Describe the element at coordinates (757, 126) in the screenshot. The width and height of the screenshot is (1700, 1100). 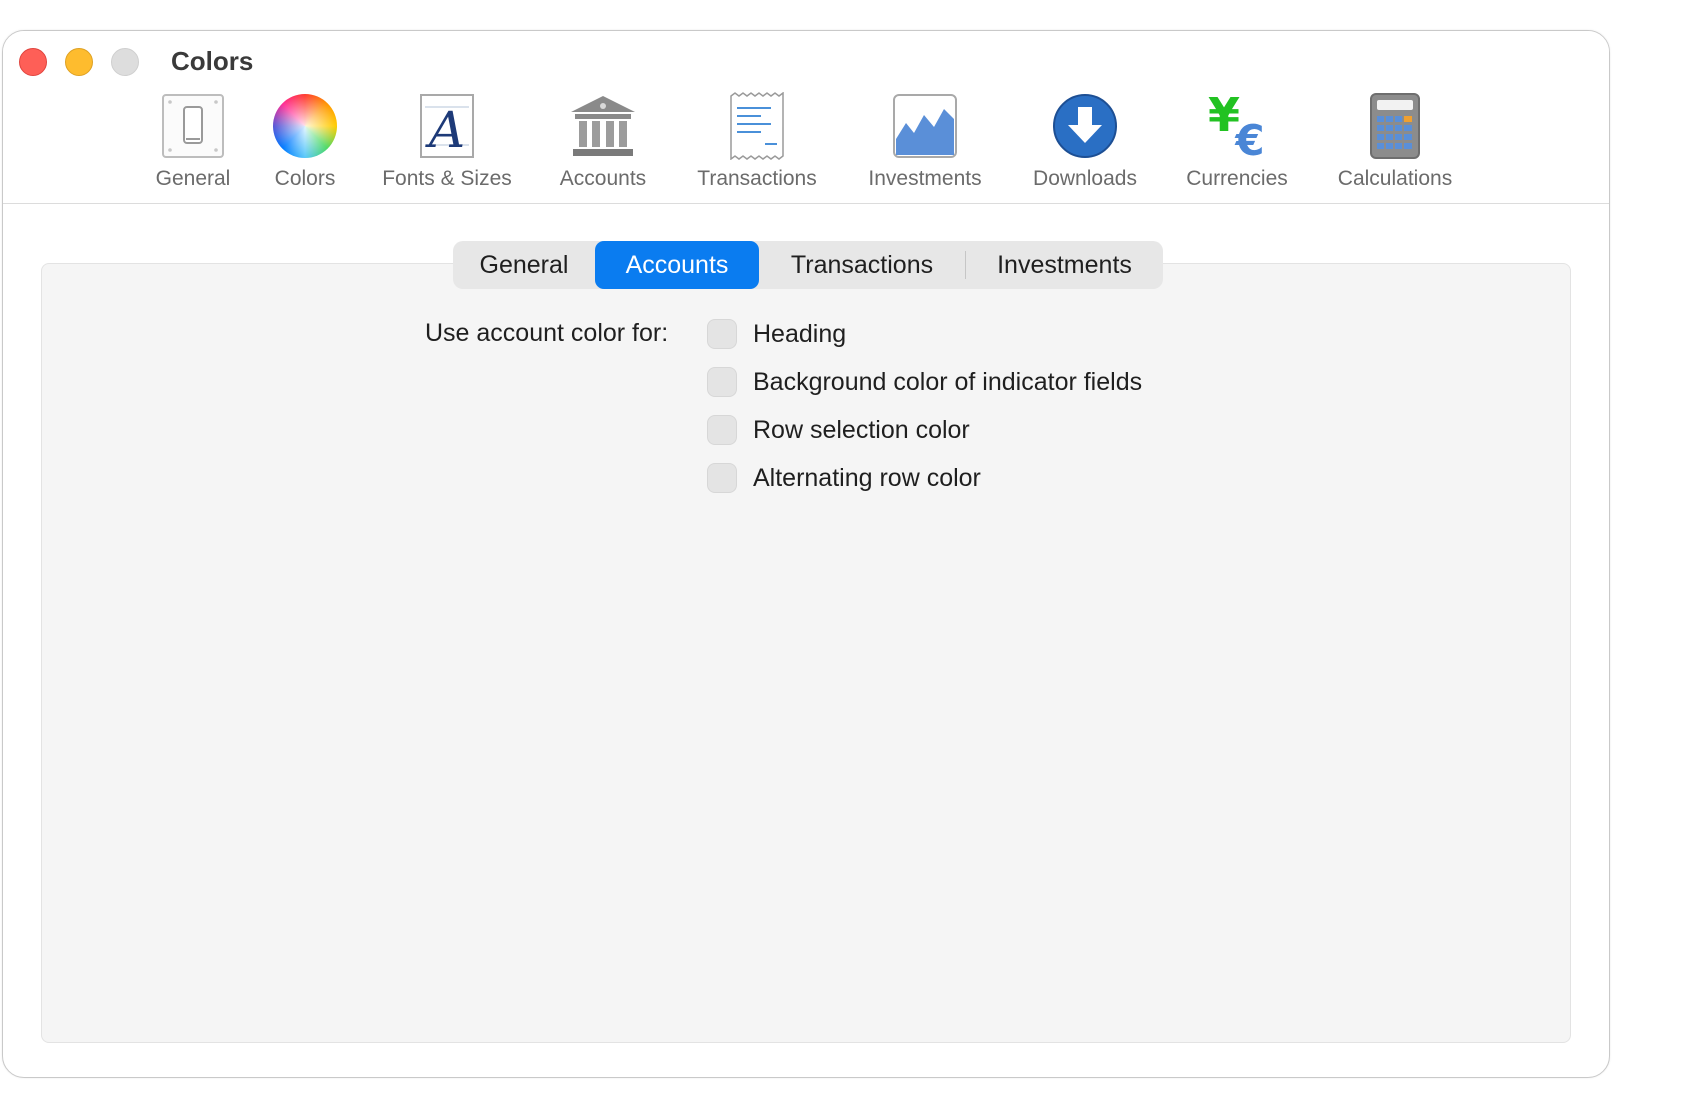
I see `receipt-icon` at that location.